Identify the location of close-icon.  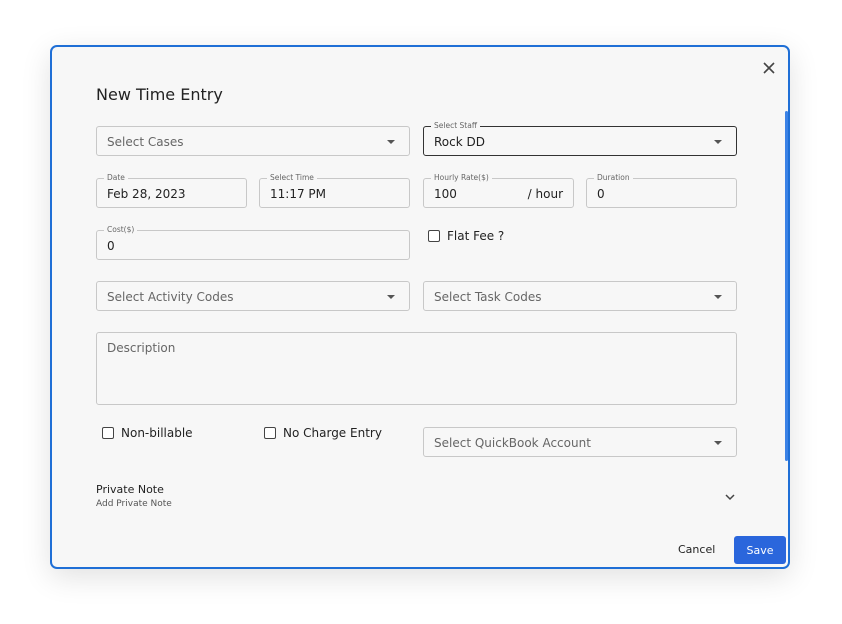
(769, 68).